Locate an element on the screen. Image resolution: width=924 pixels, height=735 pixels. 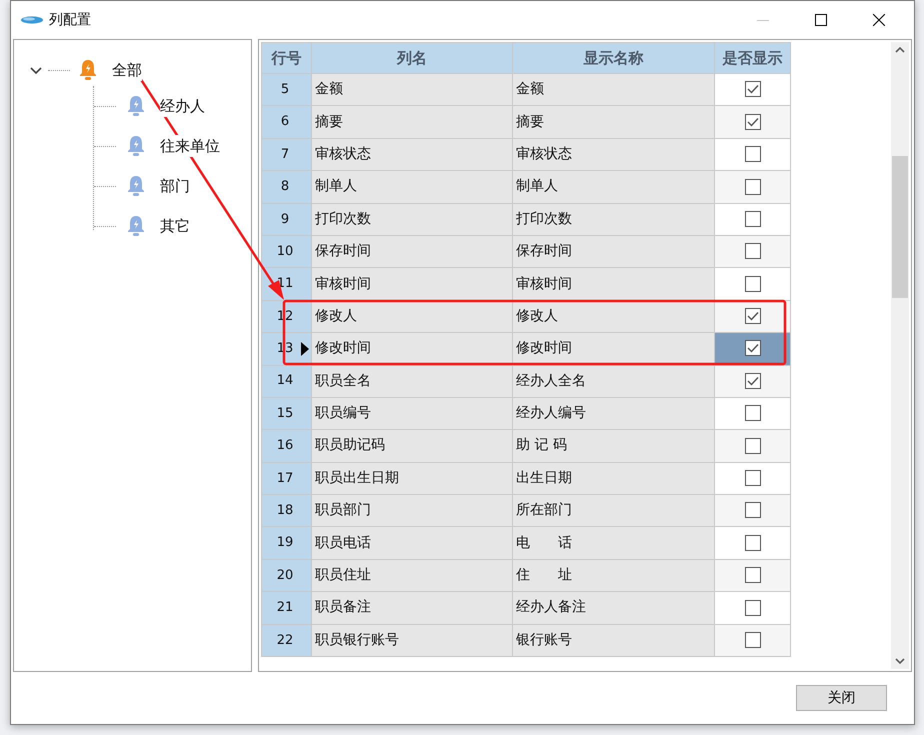
close-dialog-button: 关闭 is located at coordinates (841, 698).